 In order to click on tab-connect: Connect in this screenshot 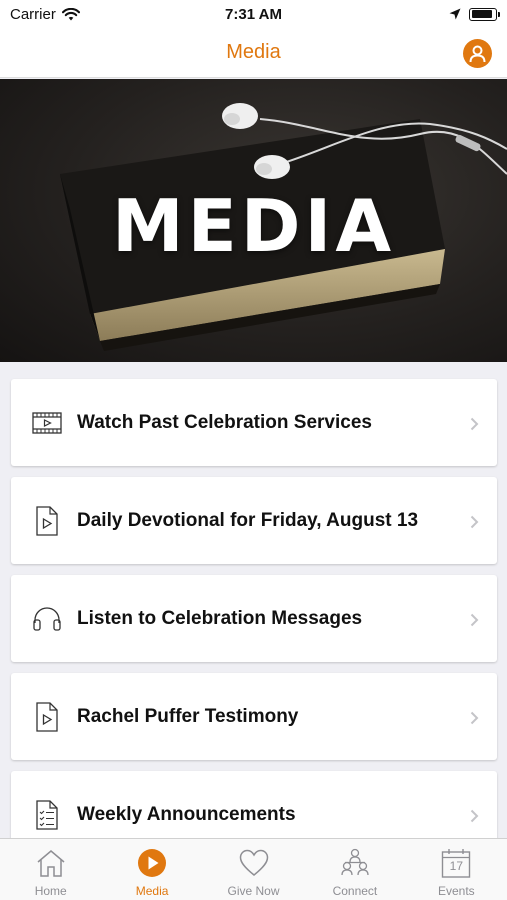, I will do `click(354, 869)`.